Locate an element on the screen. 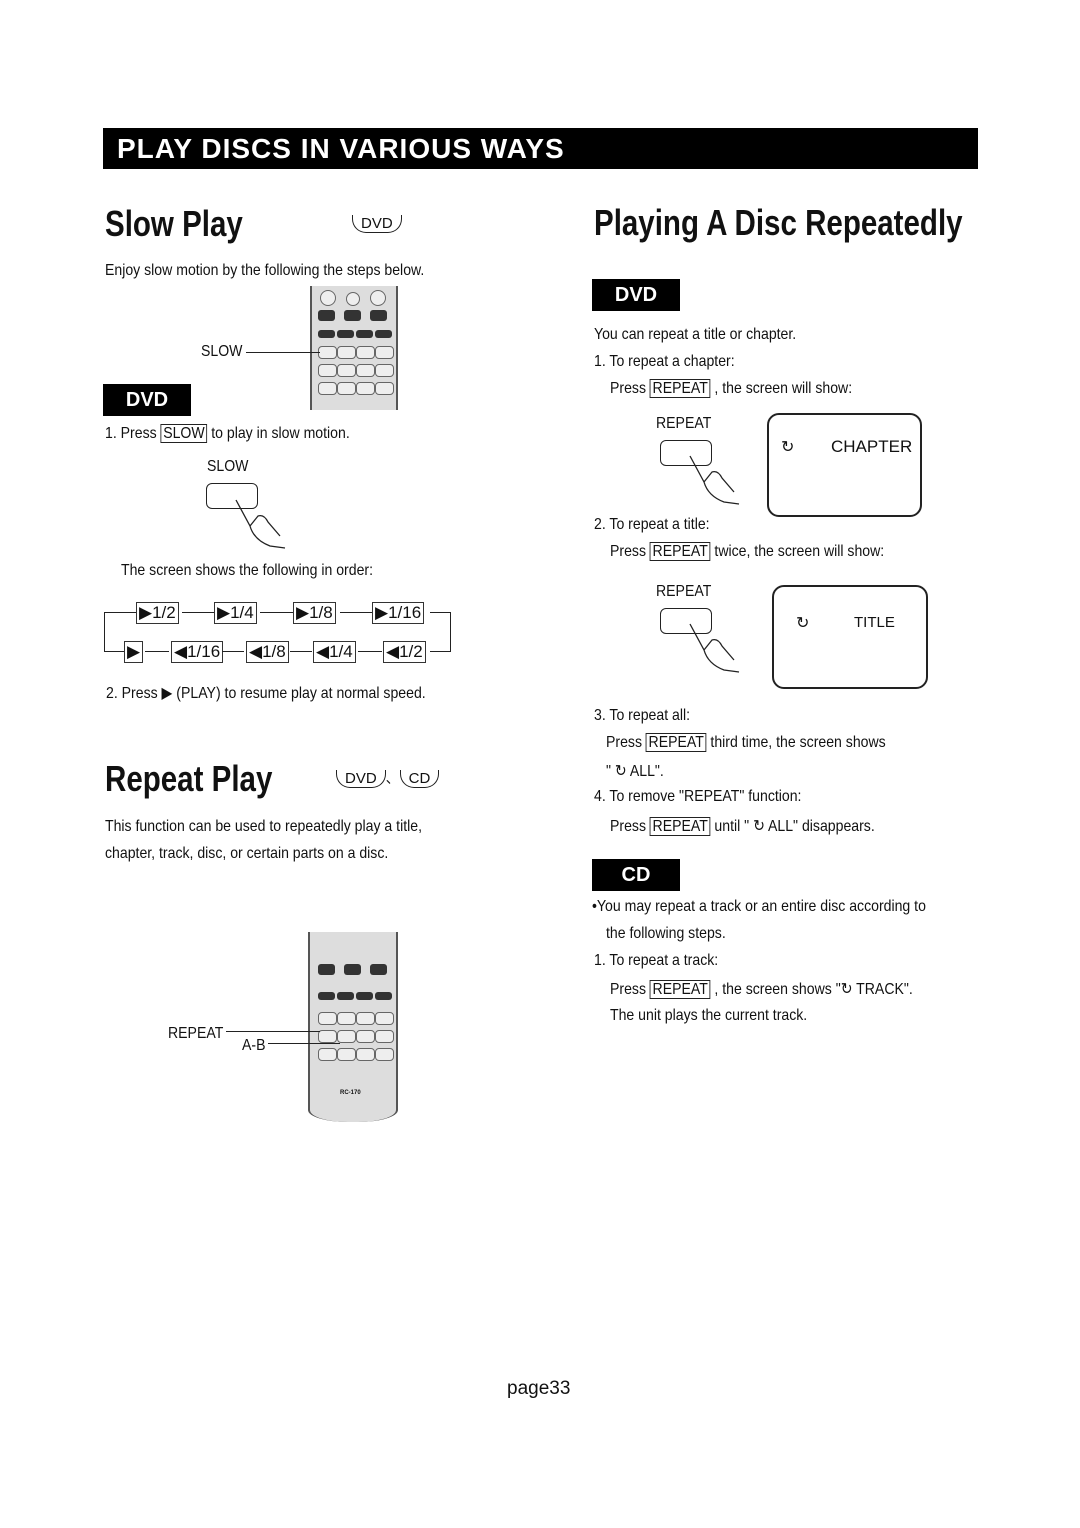  repeatedly-title: Playing A Disc Repeatedly is located at coordinates (778, 222).